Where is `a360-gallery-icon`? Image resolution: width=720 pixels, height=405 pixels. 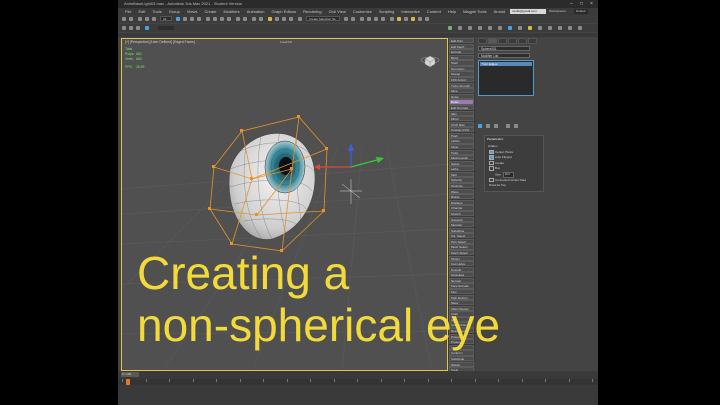 a360-gallery-icon is located at coordinates (427, 19).